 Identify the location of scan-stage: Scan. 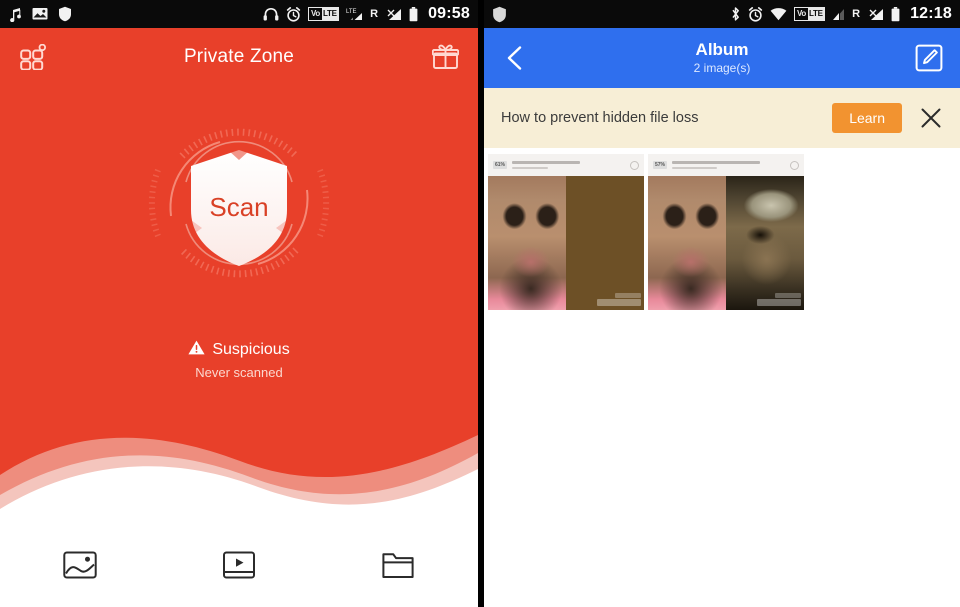
(239, 203).